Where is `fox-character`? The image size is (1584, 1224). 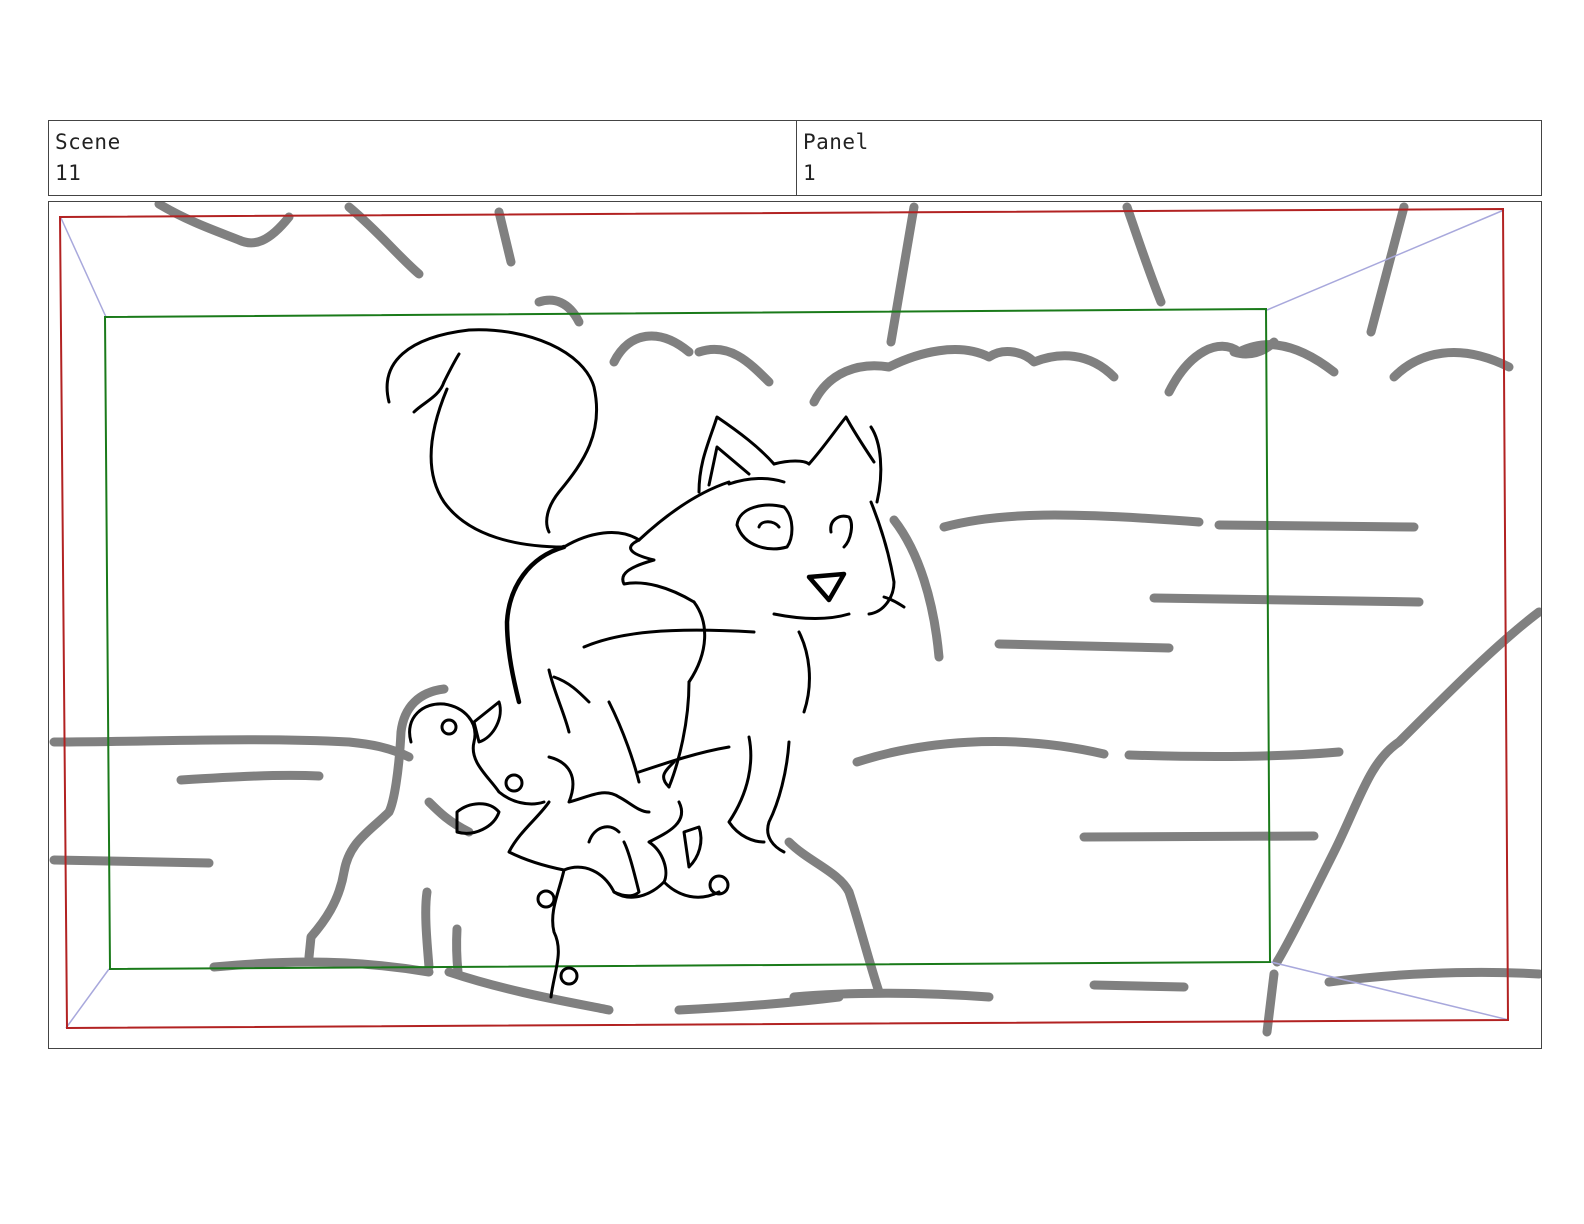 fox-character is located at coordinates (645, 591).